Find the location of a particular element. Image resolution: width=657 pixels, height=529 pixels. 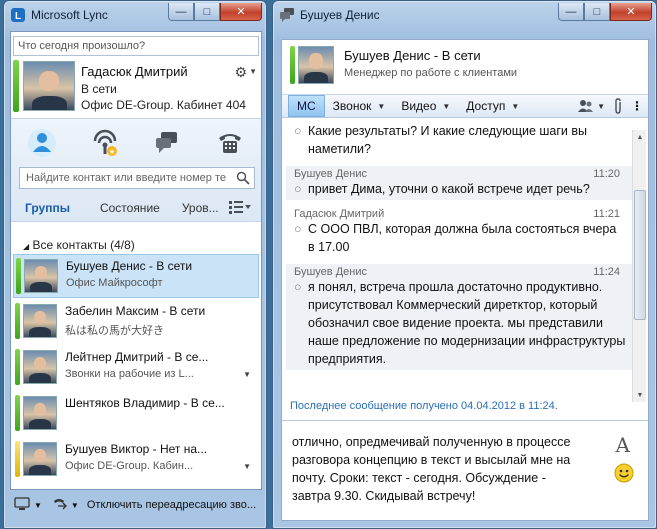

search-placeholder: Найдите контакт или введите номер те is located at coordinates (126, 178).